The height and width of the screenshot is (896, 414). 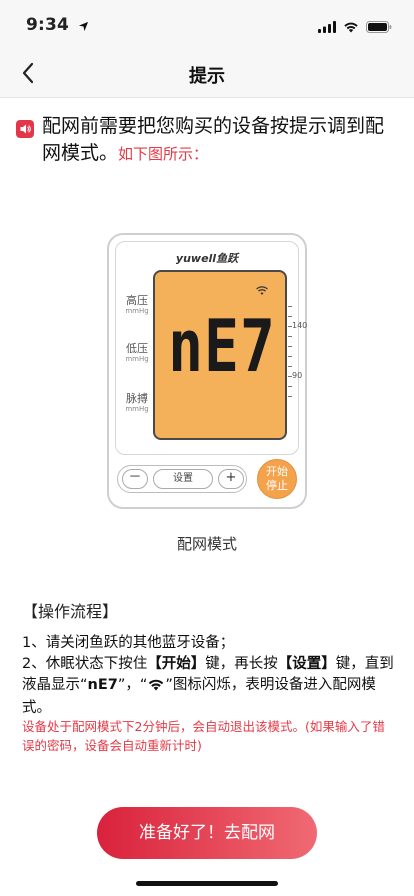 I want to click on label-systolic: 高压 mmHg, so click(x=137, y=304).